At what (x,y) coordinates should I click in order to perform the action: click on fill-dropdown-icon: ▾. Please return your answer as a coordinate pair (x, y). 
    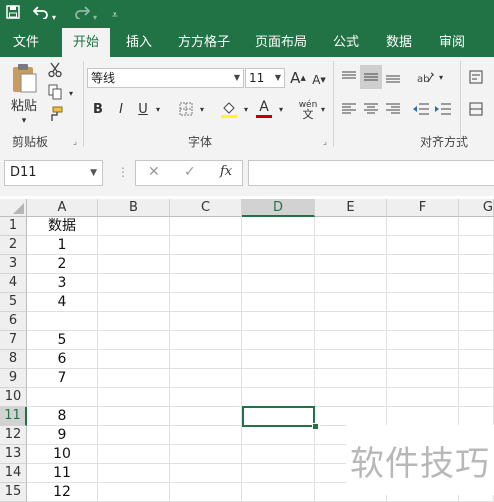
    Looking at the image, I should click on (246, 109).